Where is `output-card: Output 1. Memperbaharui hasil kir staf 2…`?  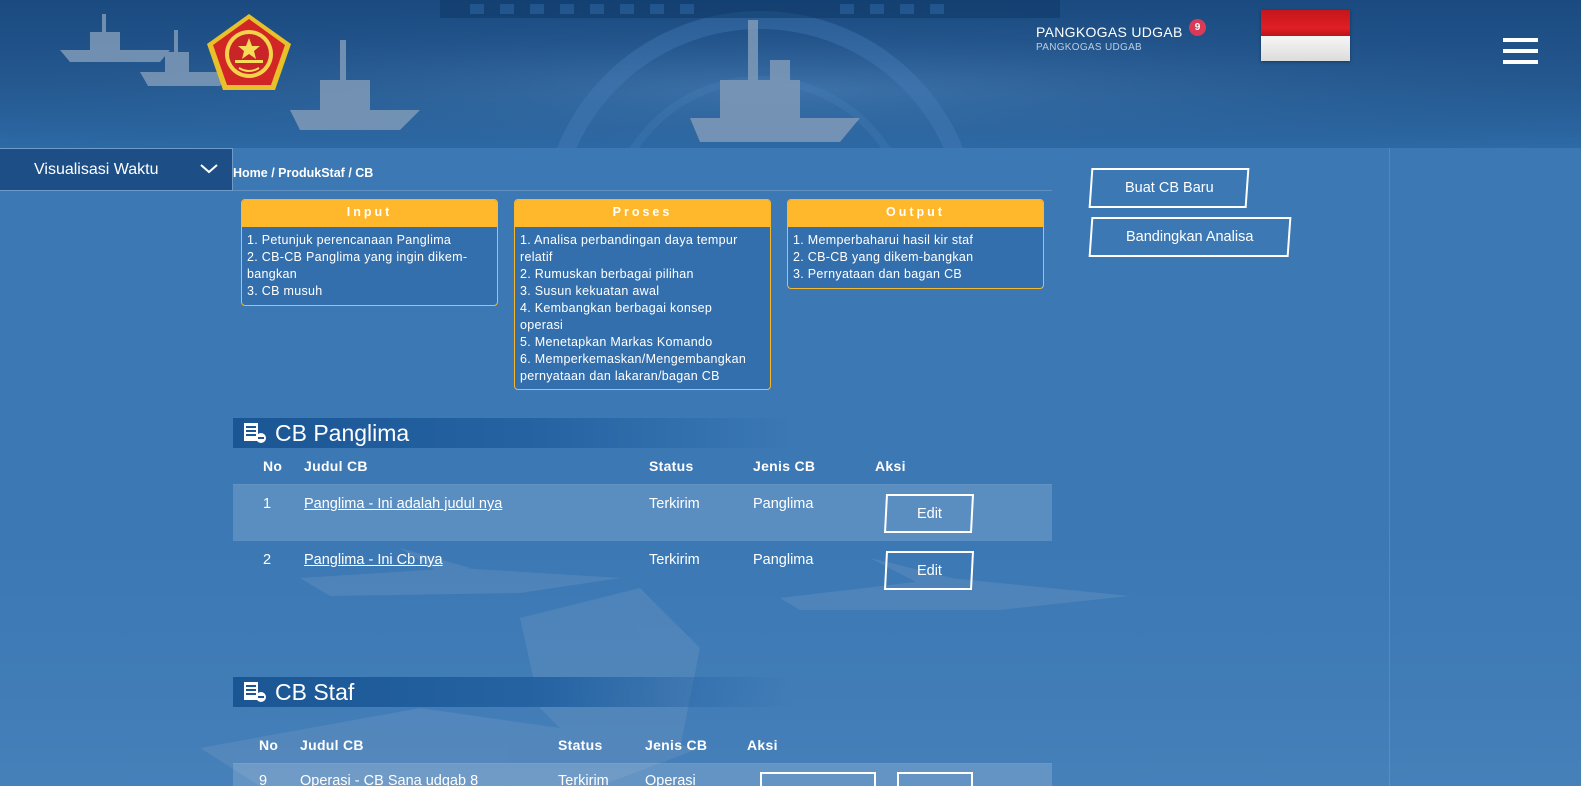 output-card: Output 1. Memperbaharui hasil kir staf 2… is located at coordinates (915, 244).